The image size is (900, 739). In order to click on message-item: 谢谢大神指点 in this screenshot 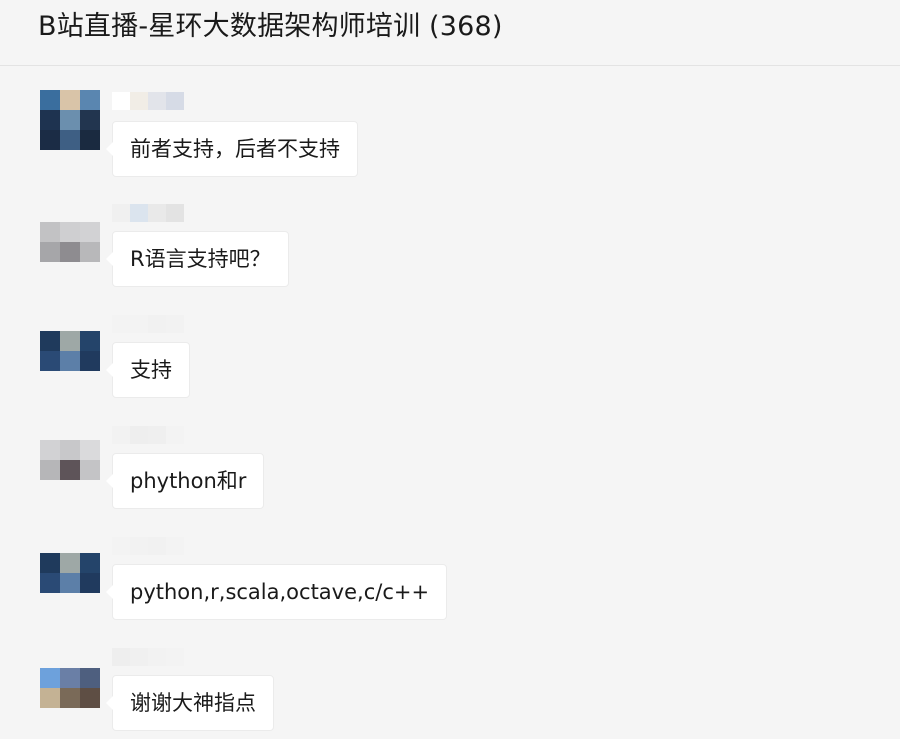, I will do `click(450, 692)`.